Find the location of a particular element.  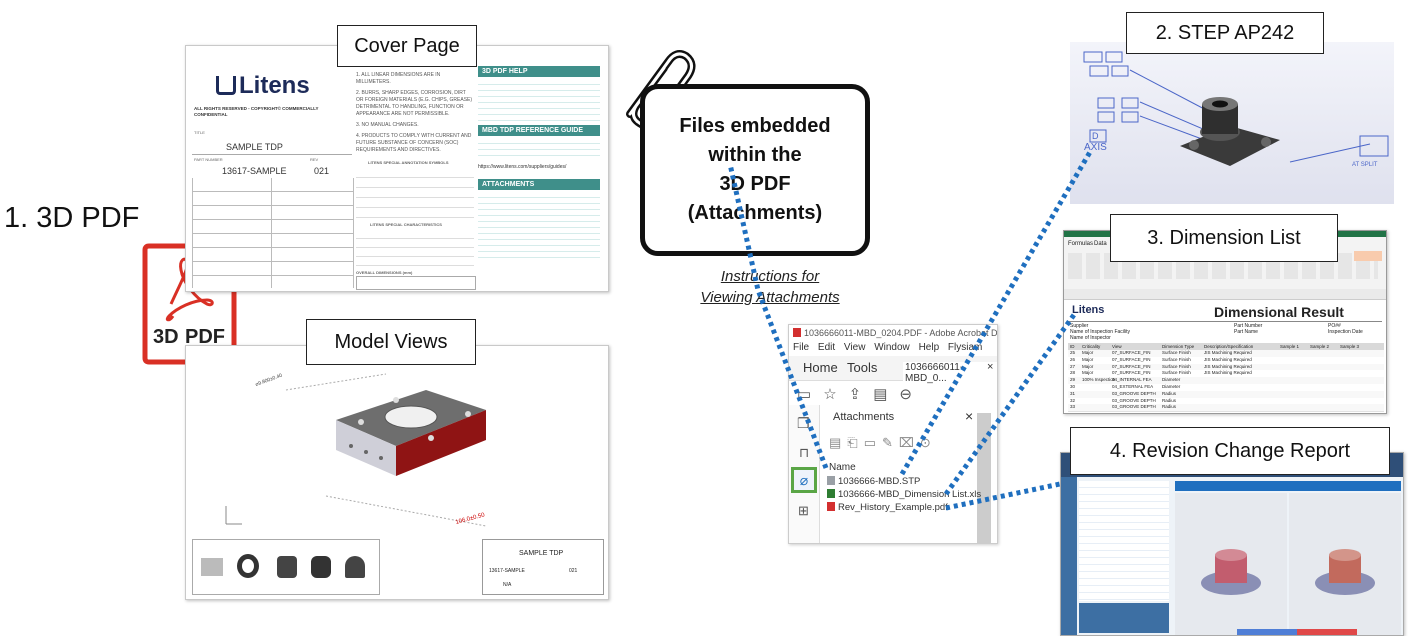

excel-cell: 30 is located at coordinates (1072, 387).